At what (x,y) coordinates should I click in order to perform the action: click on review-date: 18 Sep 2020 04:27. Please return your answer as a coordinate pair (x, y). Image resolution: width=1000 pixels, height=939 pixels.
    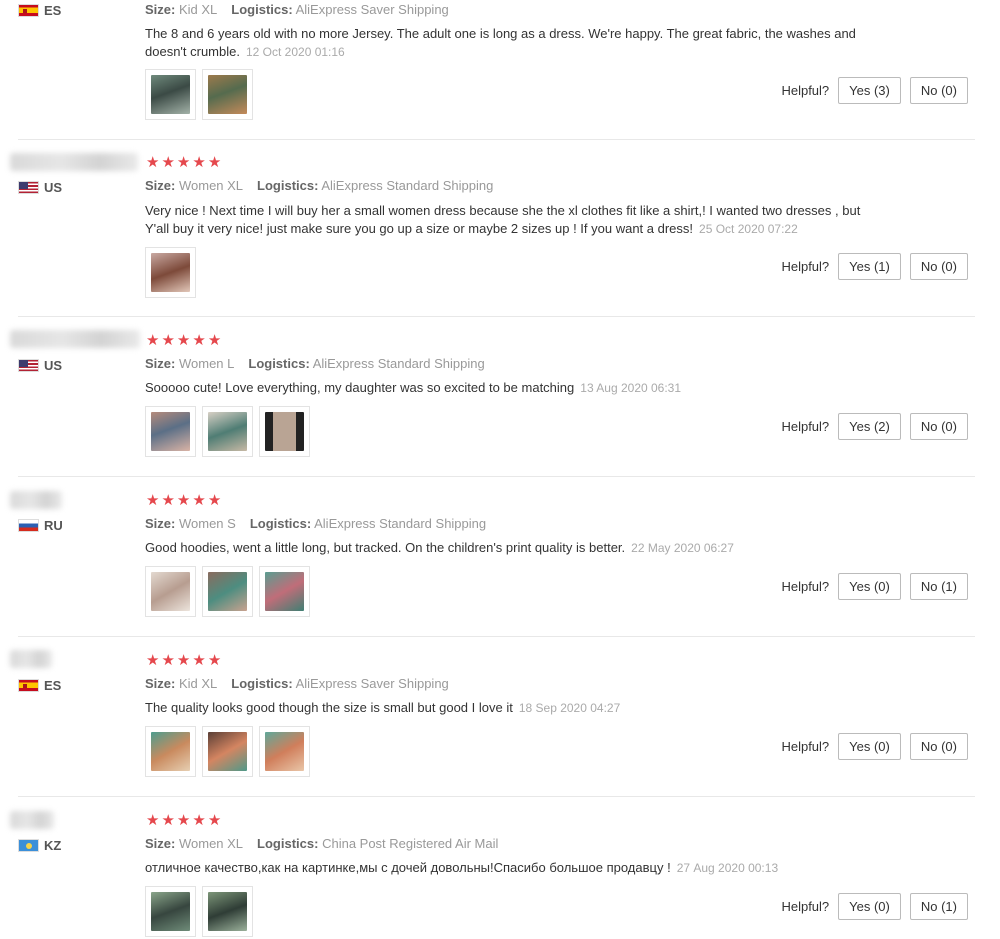
    Looking at the image, I should click on (569, 708).